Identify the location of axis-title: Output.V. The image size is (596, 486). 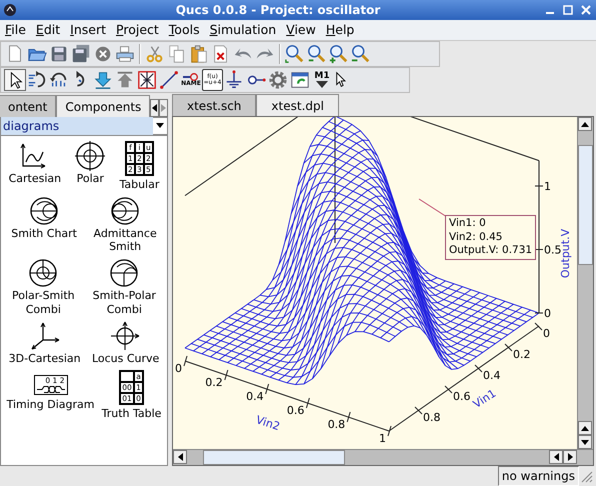
(565, 253).